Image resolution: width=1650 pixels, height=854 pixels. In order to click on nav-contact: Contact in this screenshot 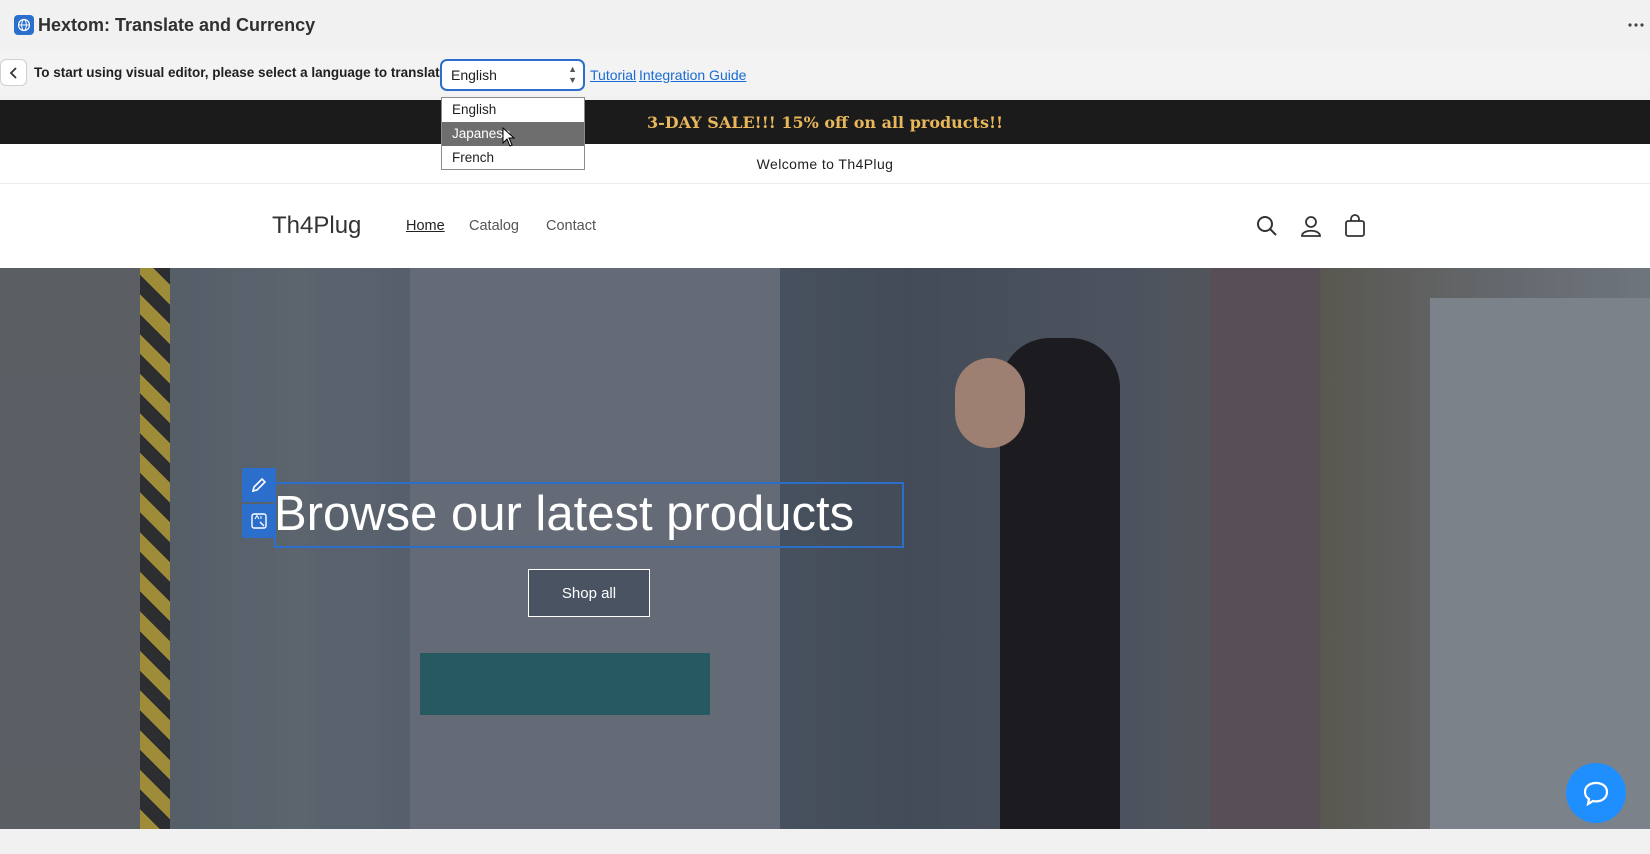, I will do `click(571, 226)`.